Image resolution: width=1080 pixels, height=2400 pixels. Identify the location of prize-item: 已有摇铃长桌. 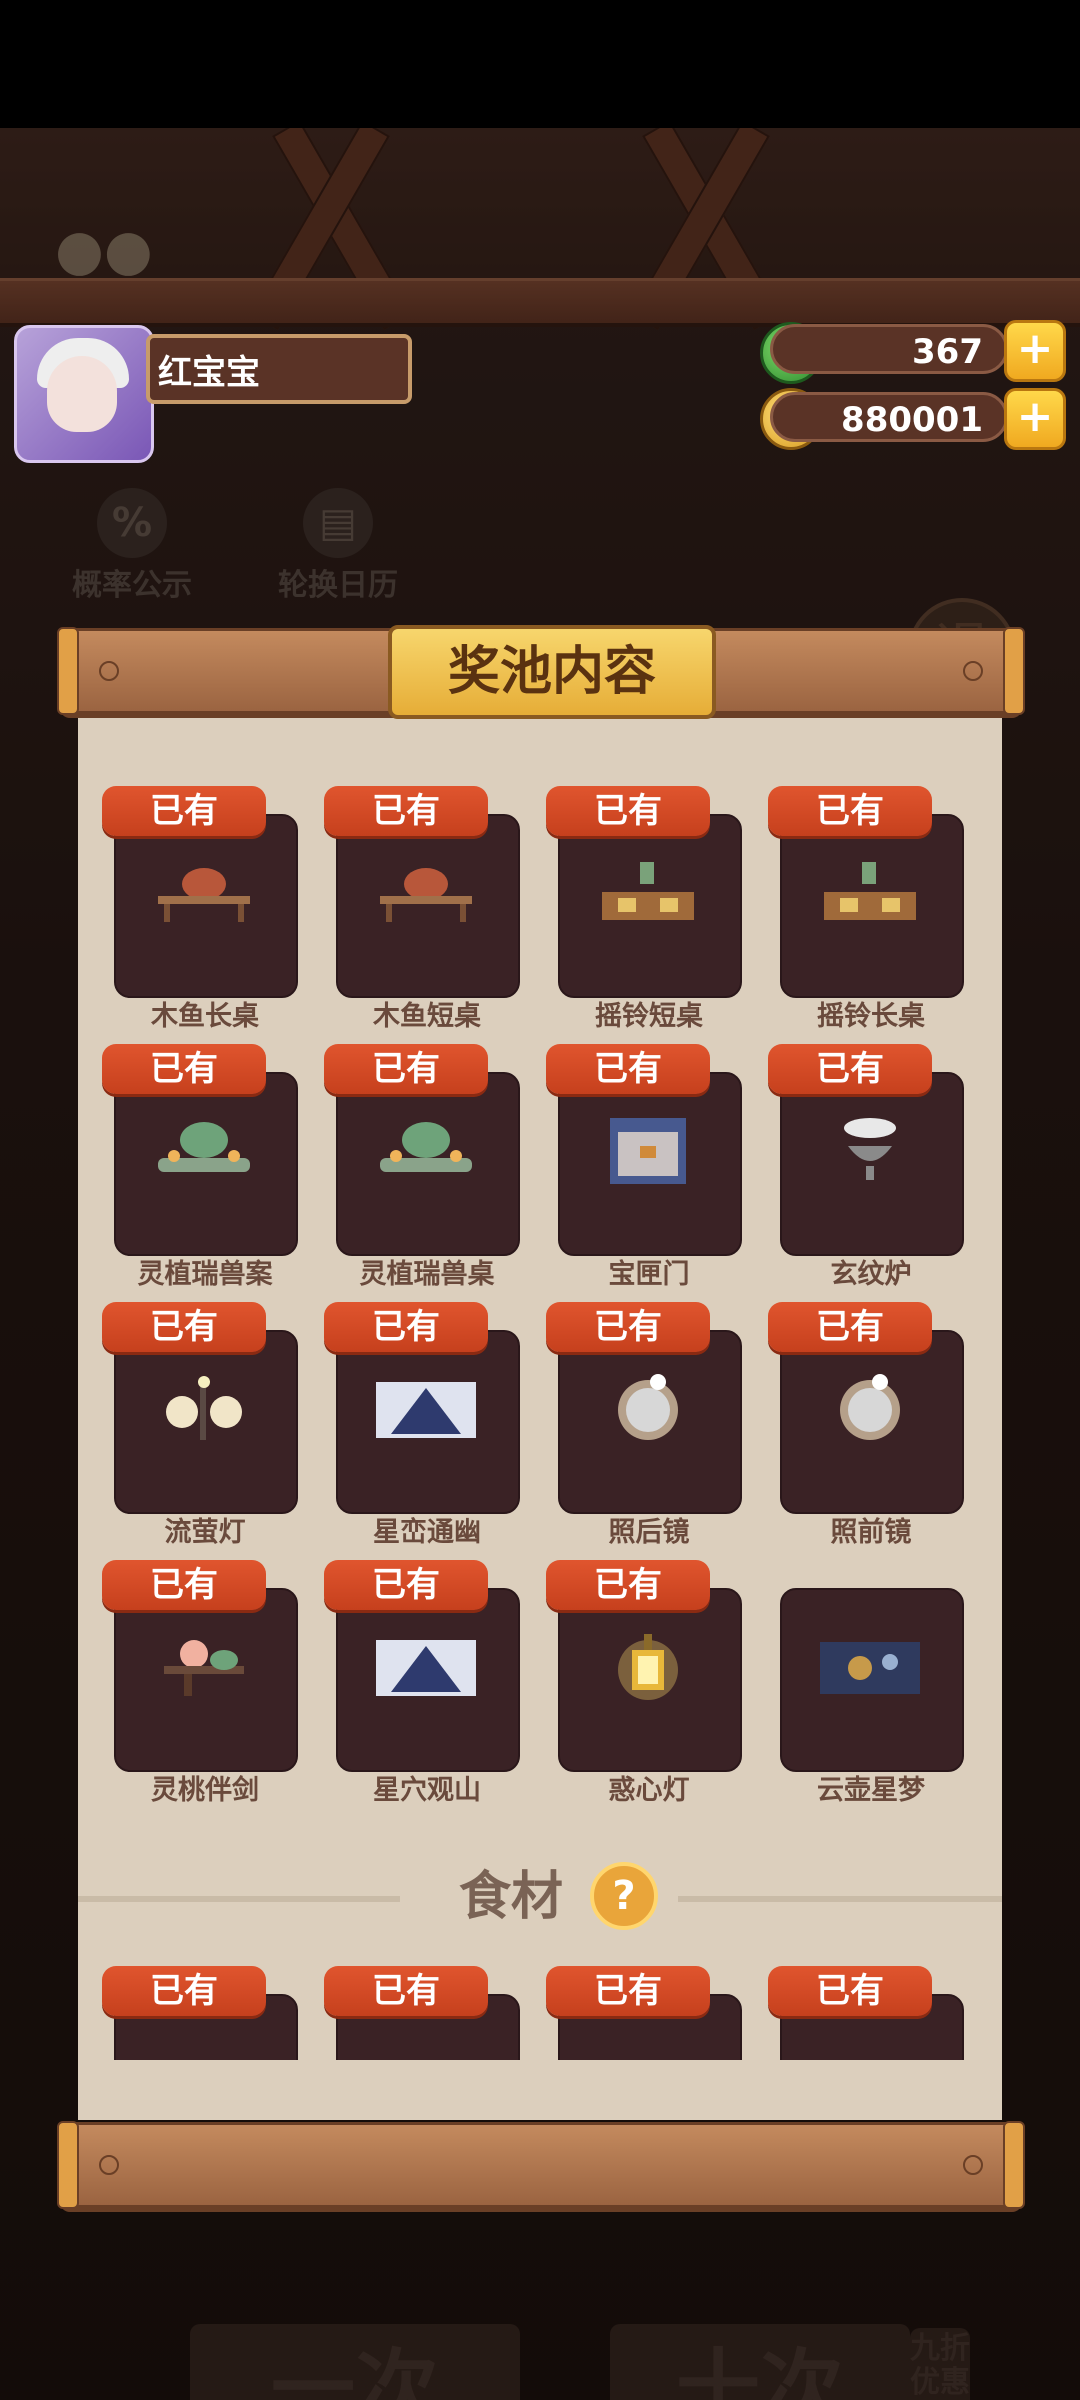
(866, 906).